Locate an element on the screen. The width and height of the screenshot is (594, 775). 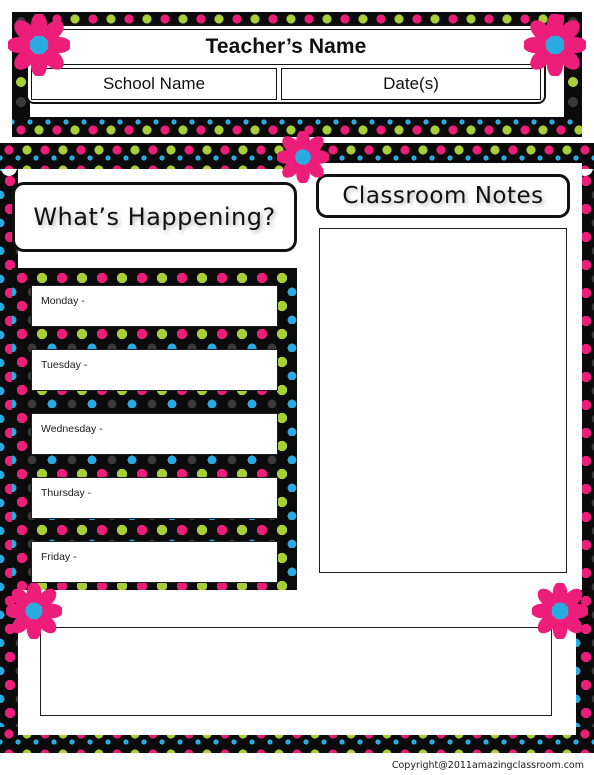
dates-field: Date(s) is located at coordinates (411, 84).